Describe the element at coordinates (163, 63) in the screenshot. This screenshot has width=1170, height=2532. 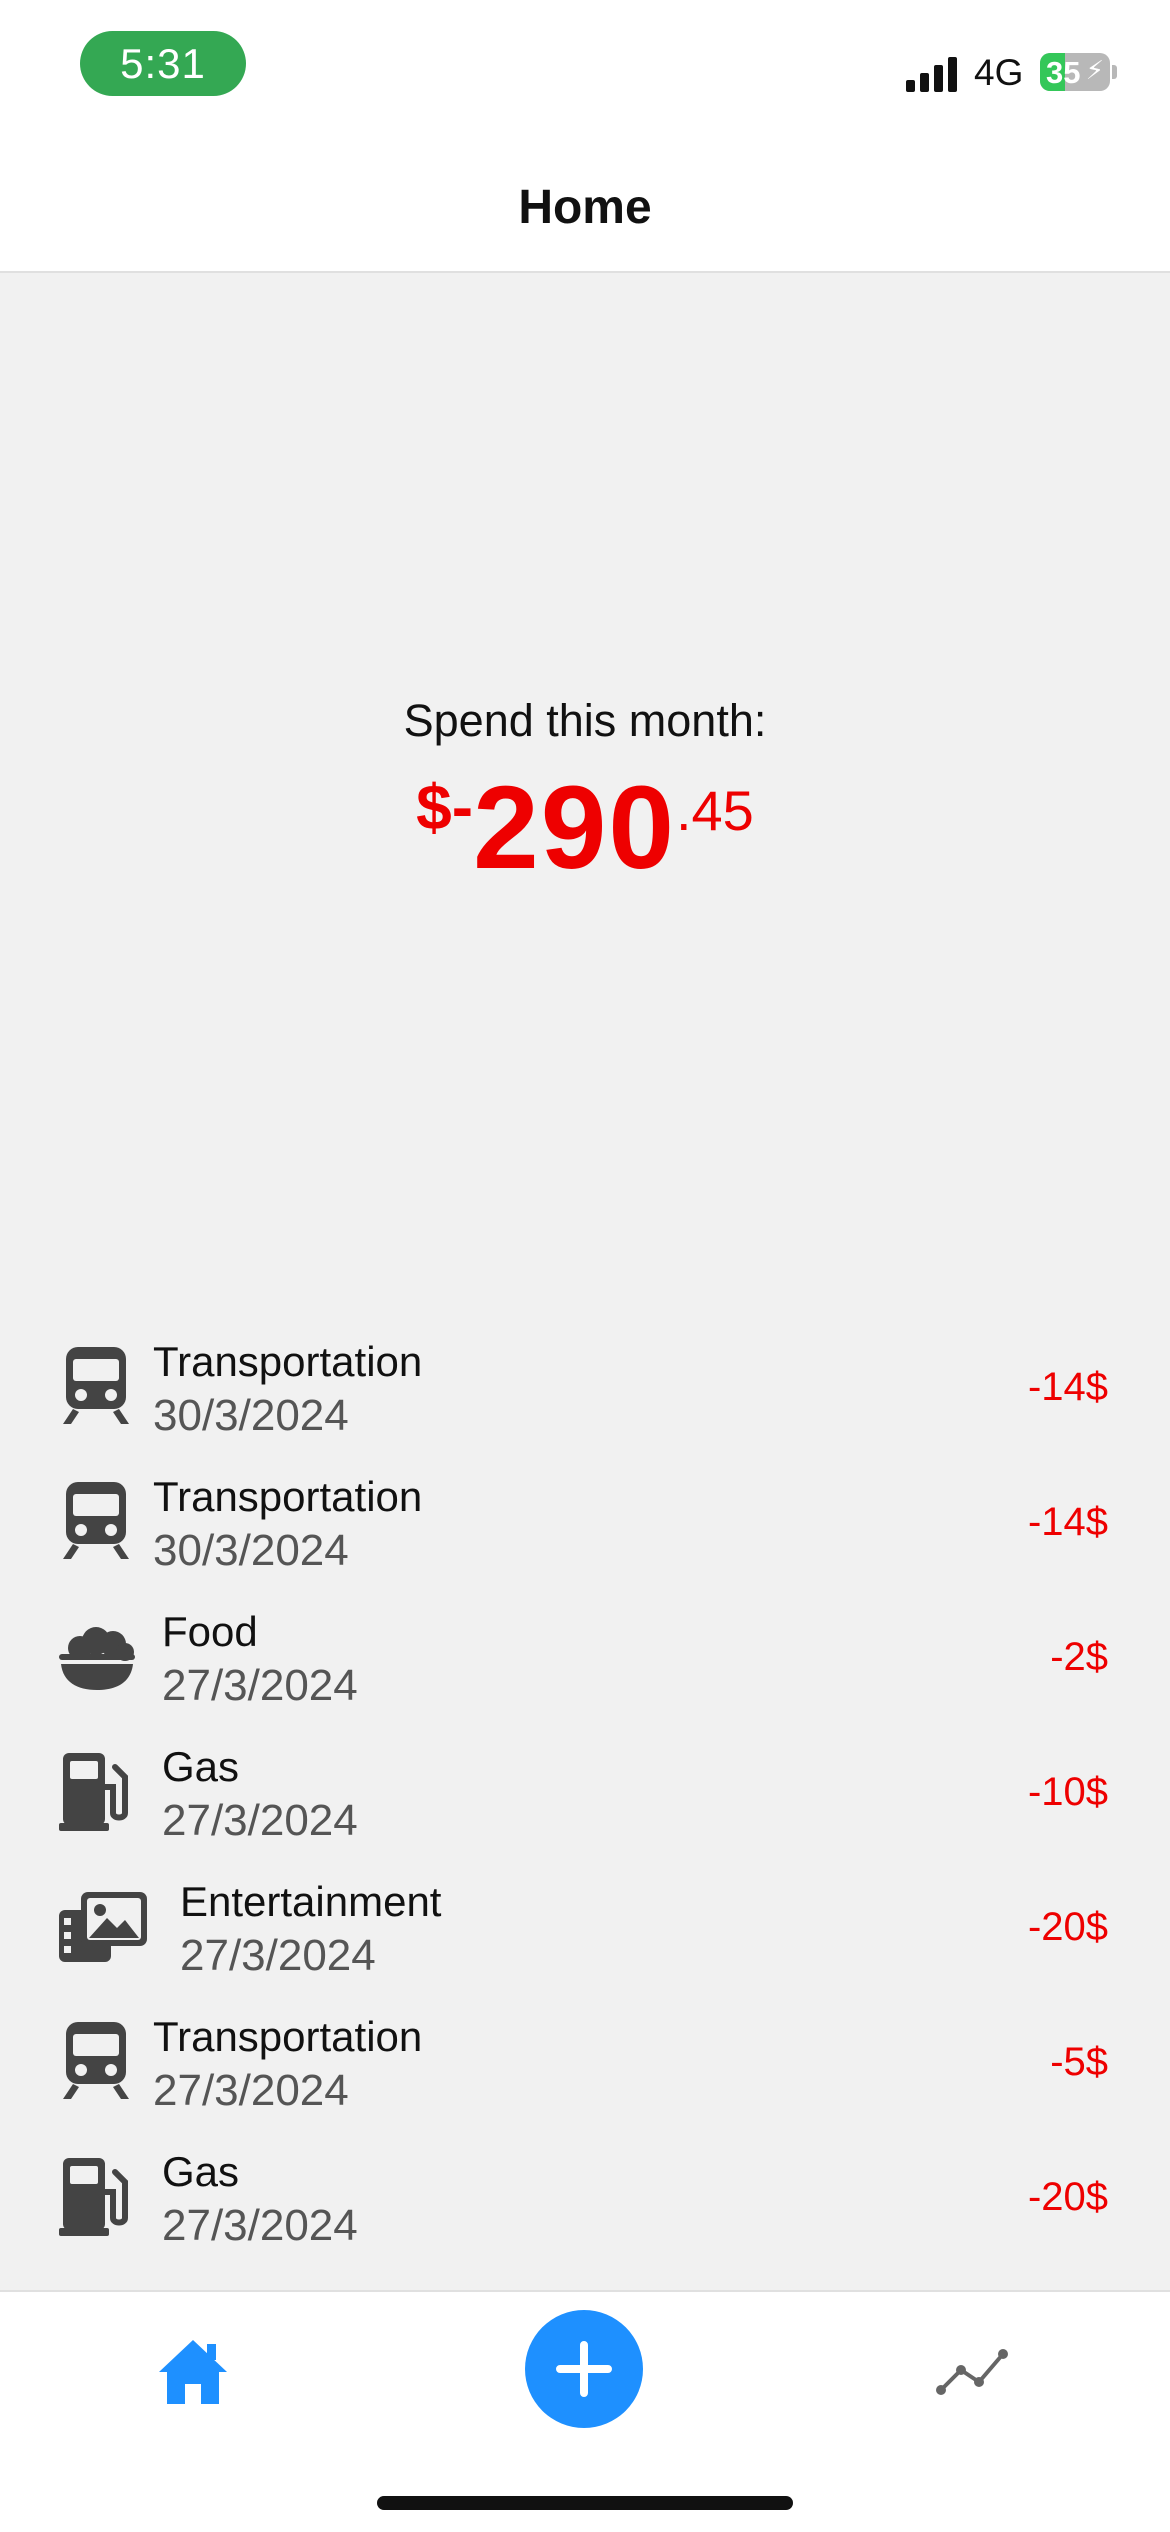
I see `status-time: 5:31` at that location.